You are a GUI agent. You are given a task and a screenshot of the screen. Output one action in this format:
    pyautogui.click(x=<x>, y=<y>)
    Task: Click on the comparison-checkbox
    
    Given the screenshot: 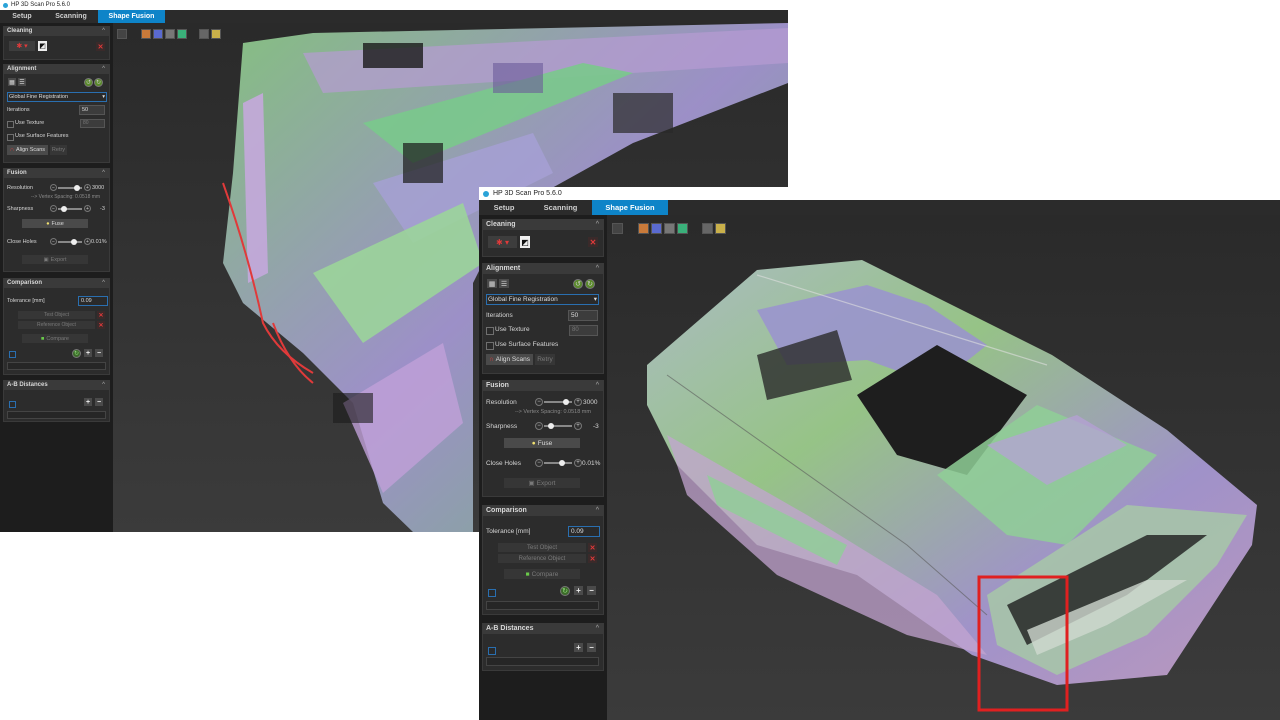 What is the action you would take?
    pyautogui.click(x=12, y=354)
    